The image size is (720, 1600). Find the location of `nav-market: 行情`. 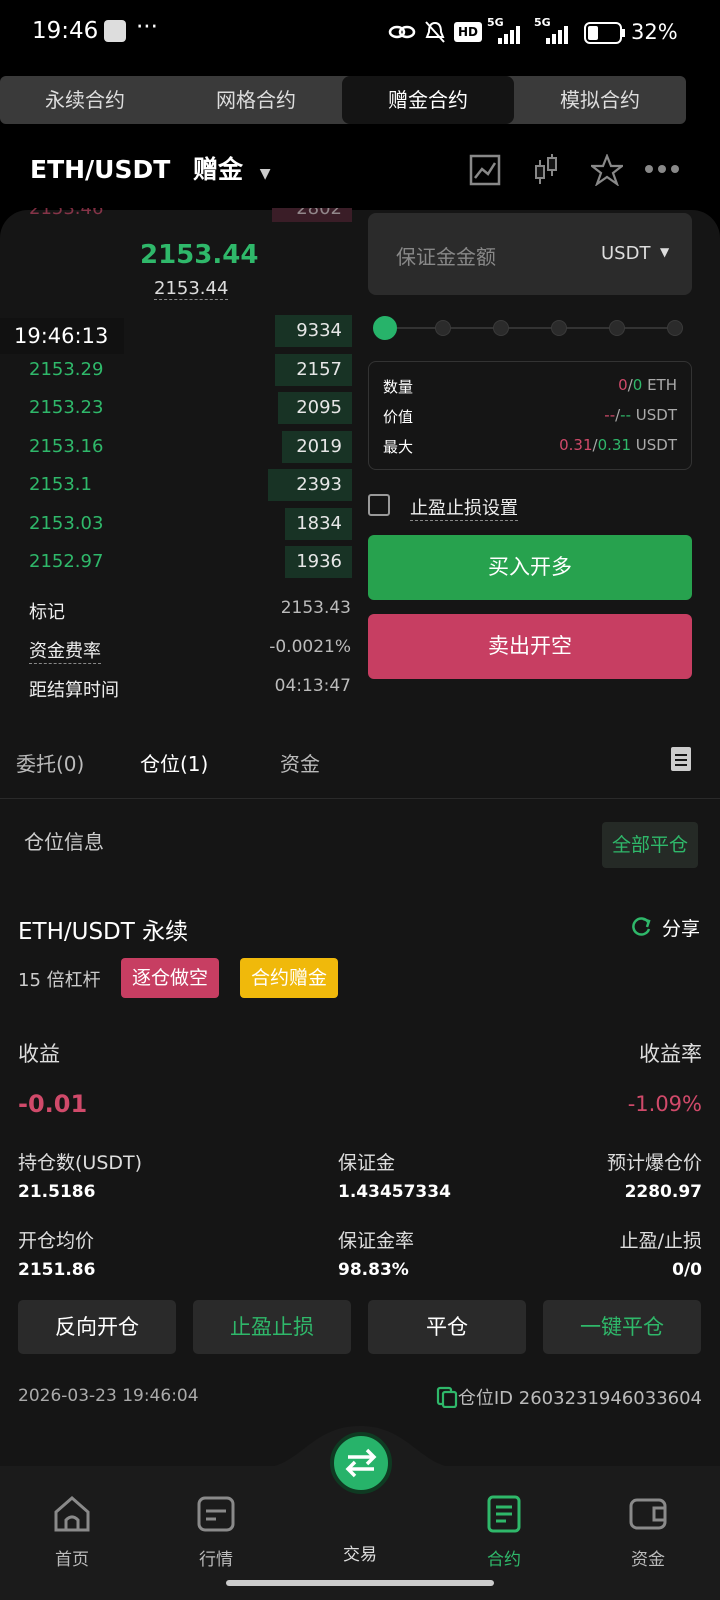

nav-market: 行情 is located at coordinates (216, 1518).